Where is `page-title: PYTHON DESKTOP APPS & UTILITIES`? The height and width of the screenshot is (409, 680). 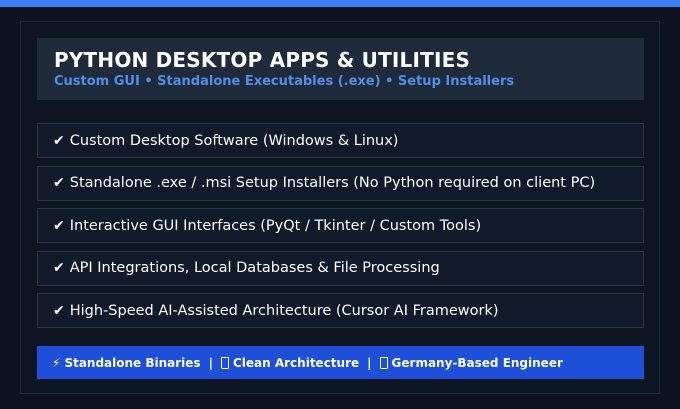 page-title: PYTHON DESKTOP APPS & UTILITIES is located at coordinates (262, 60).